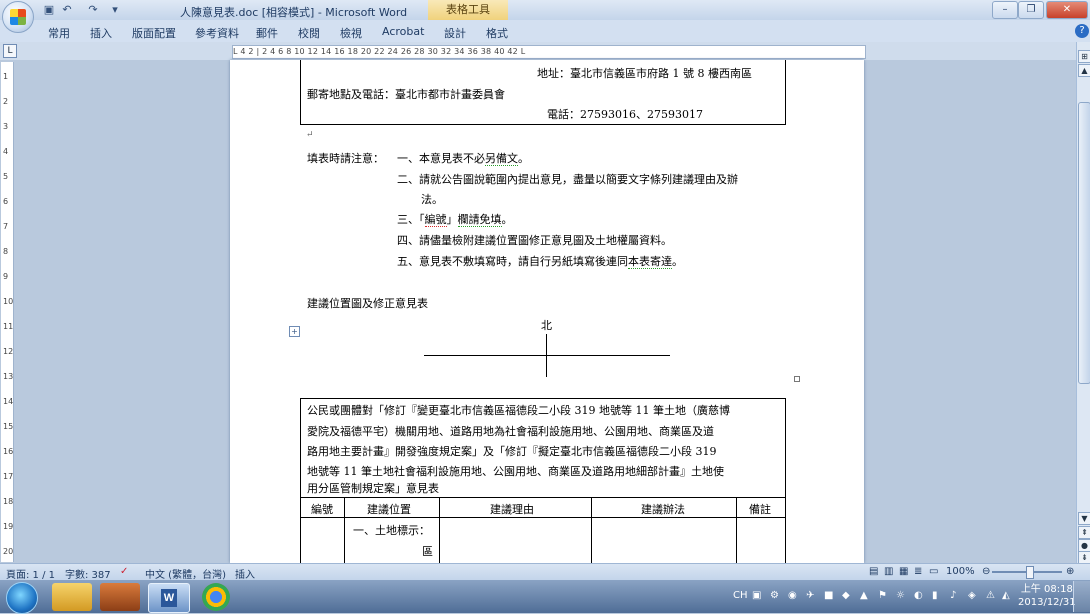 Image resolution: width=1090 pixels, height=614 pixels. Describe the element at coordinates (217, 33) in the screenshot. I see `tab-references: 參考資料` at that location.